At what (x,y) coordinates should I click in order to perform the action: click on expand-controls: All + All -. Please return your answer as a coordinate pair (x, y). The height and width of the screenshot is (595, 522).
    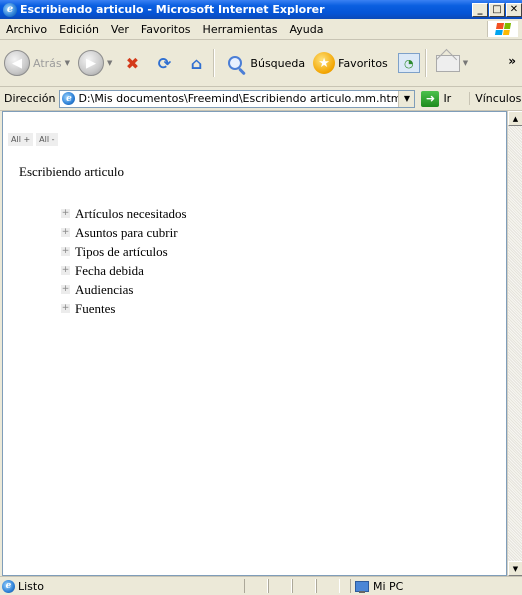
    Looking at the image, I should click on (33, 139).